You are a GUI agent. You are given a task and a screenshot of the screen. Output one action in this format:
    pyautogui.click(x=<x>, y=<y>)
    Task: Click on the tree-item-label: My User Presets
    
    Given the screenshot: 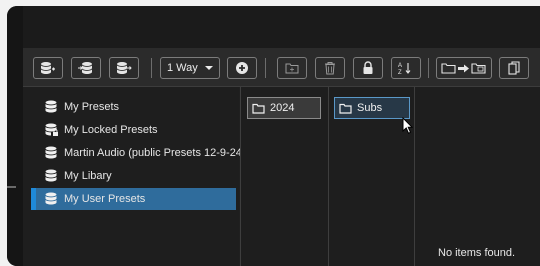 What is the action you would take?
    pyautogui.click(x=105, y=199)
    